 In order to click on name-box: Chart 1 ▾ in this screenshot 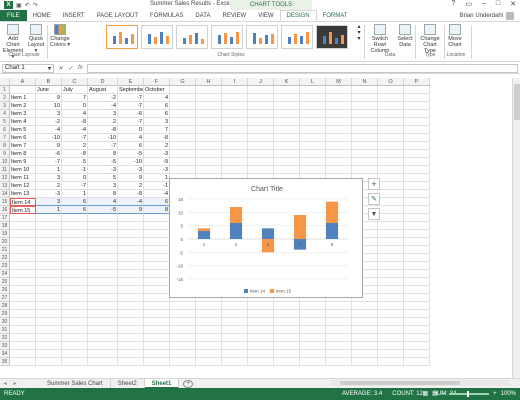, I will do `click(28, 68)`.